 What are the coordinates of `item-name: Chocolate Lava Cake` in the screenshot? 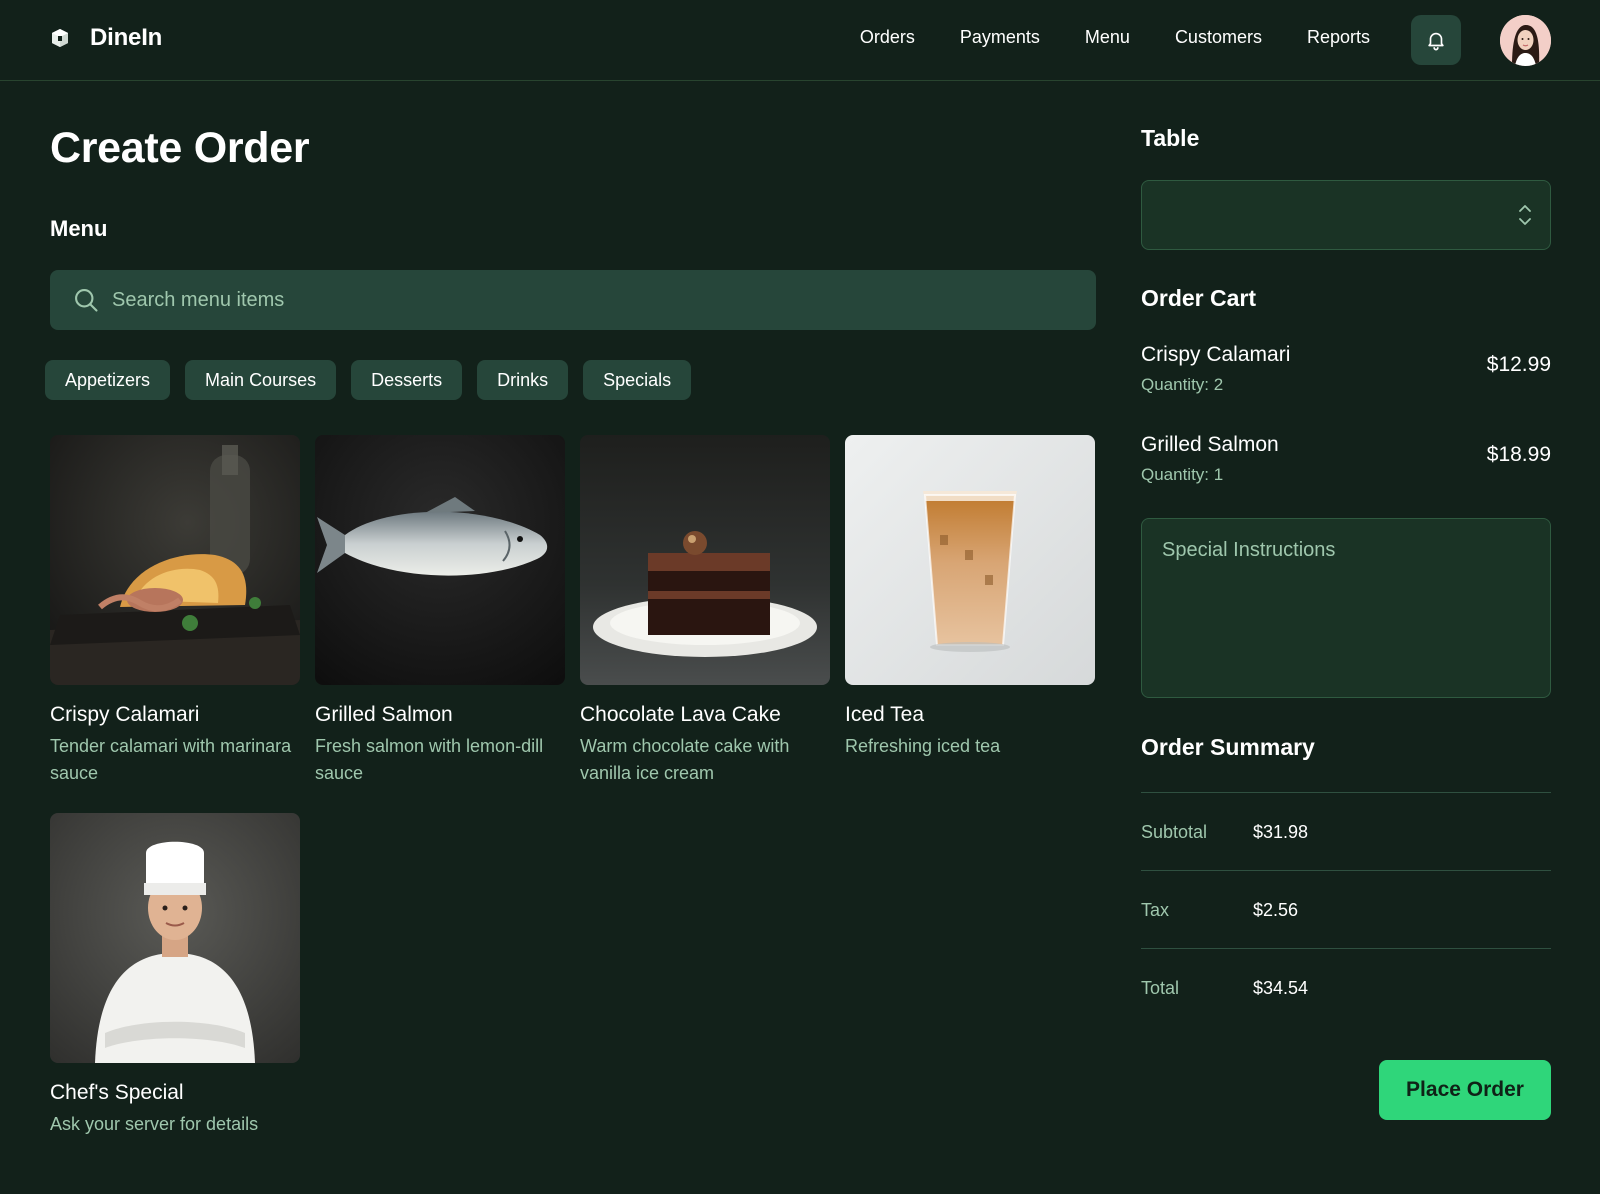 It's located at (680, 714).